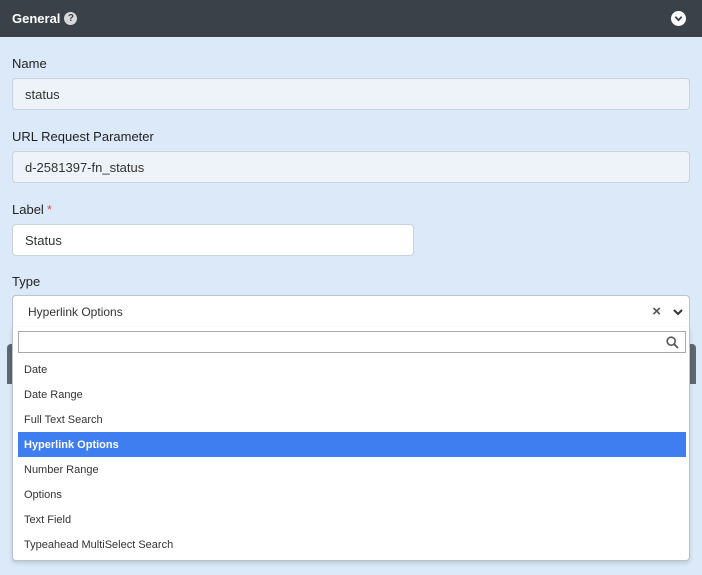 This screenshot has height=575, width=702. What do you see at coordinates (656, 311) in the screenshot?
I see `close-icon: ×` at bounding box center [656, 311].